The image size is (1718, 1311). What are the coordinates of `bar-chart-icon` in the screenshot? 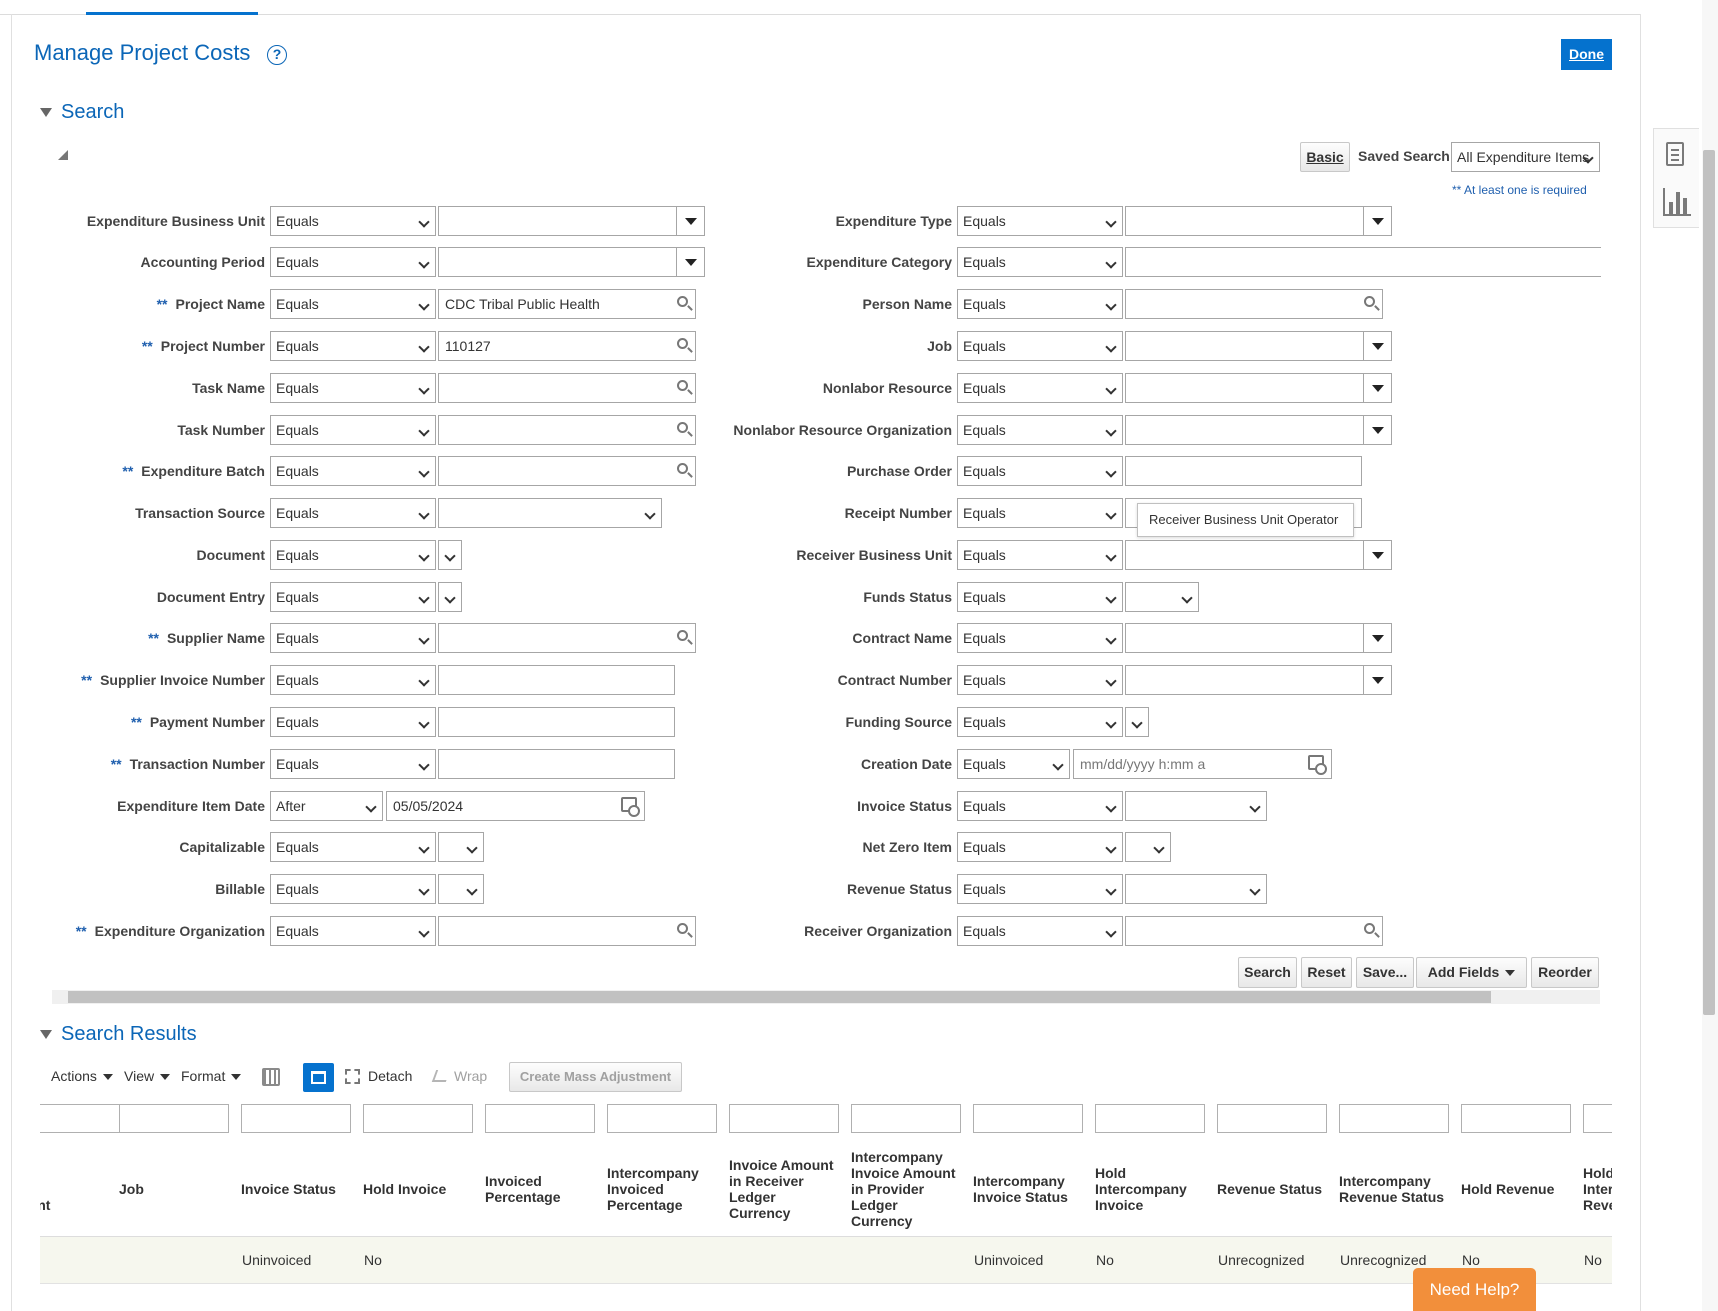 It's located at (1677, 202).